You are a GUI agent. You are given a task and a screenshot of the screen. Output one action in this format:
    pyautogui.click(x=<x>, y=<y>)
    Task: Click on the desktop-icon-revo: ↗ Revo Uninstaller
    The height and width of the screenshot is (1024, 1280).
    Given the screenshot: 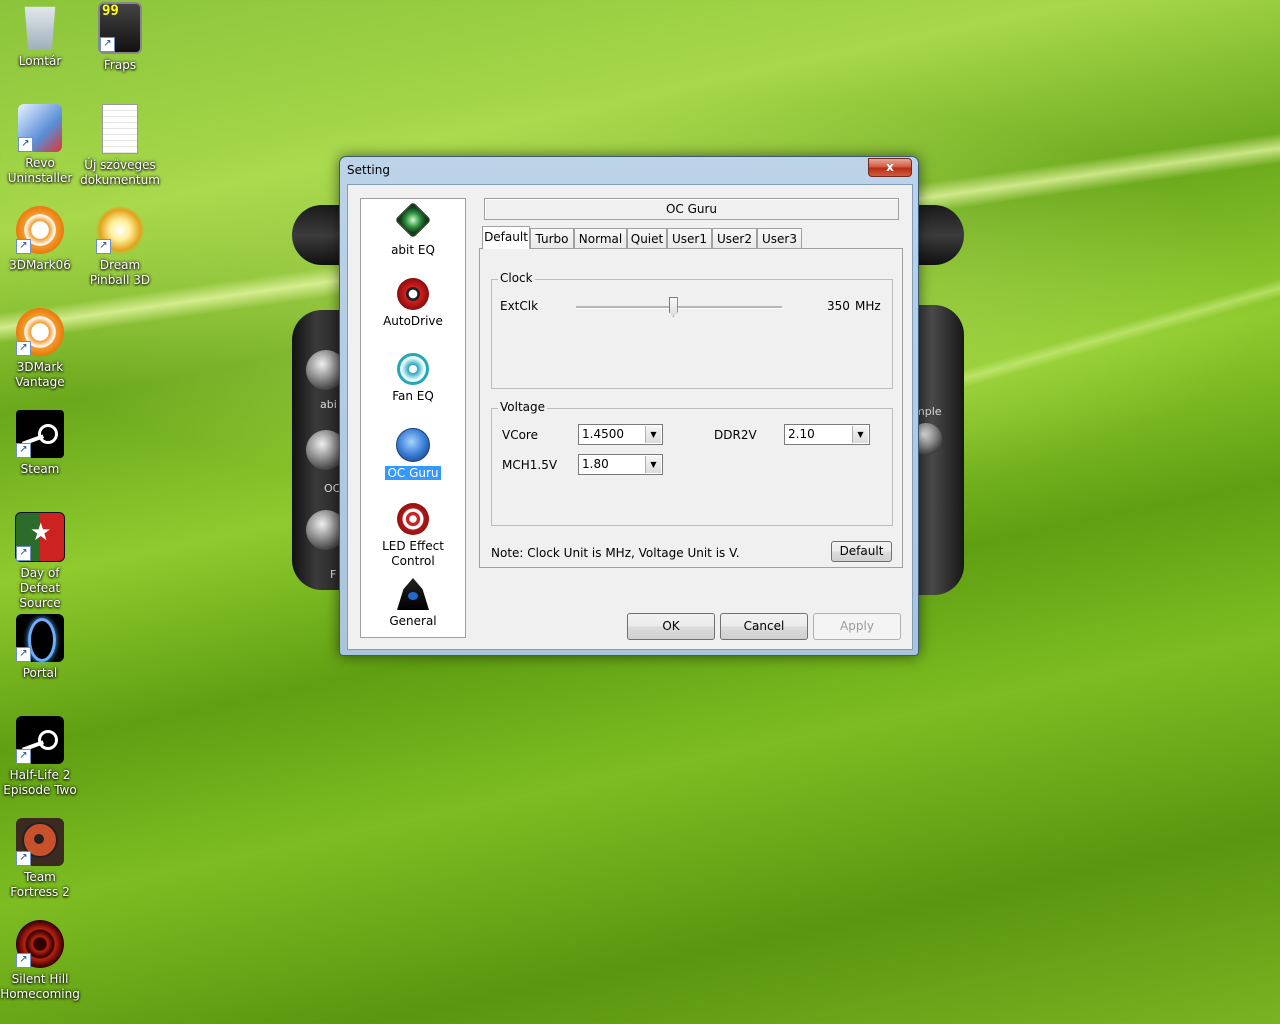 What is the action you would take?
    pyautogui.click(x=40, y=145)
    